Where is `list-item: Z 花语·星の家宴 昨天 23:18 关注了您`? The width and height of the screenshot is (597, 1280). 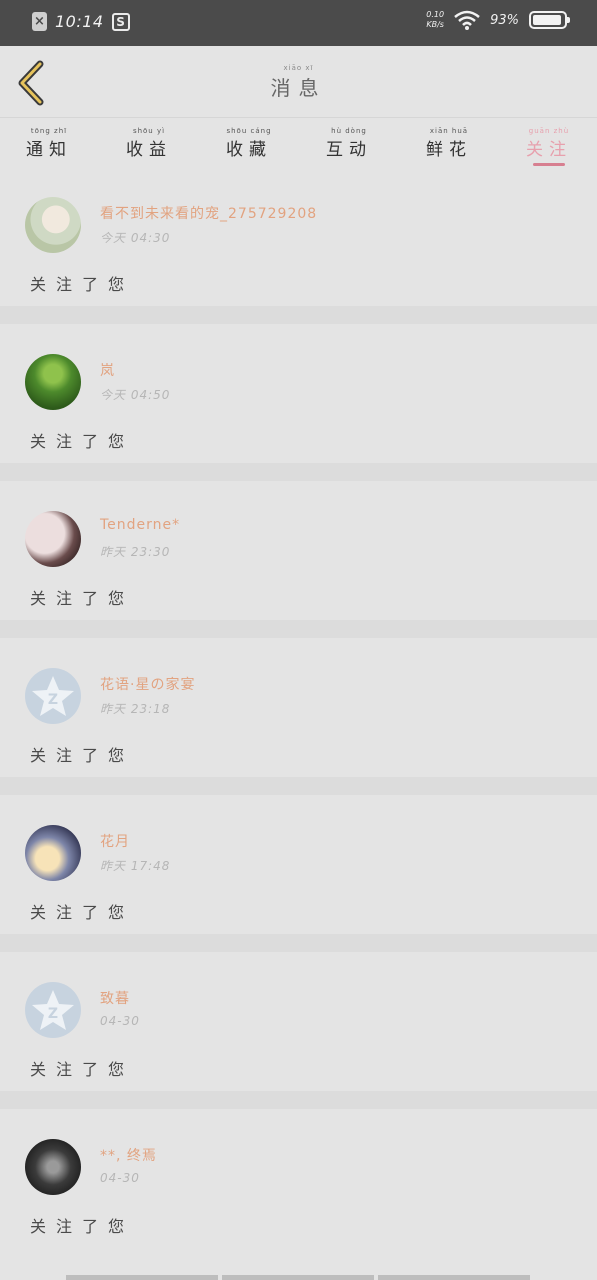
list-item: Z 花语·星の家宴 昨天 23:18 关注了您 is located at coordinates (298, 716).